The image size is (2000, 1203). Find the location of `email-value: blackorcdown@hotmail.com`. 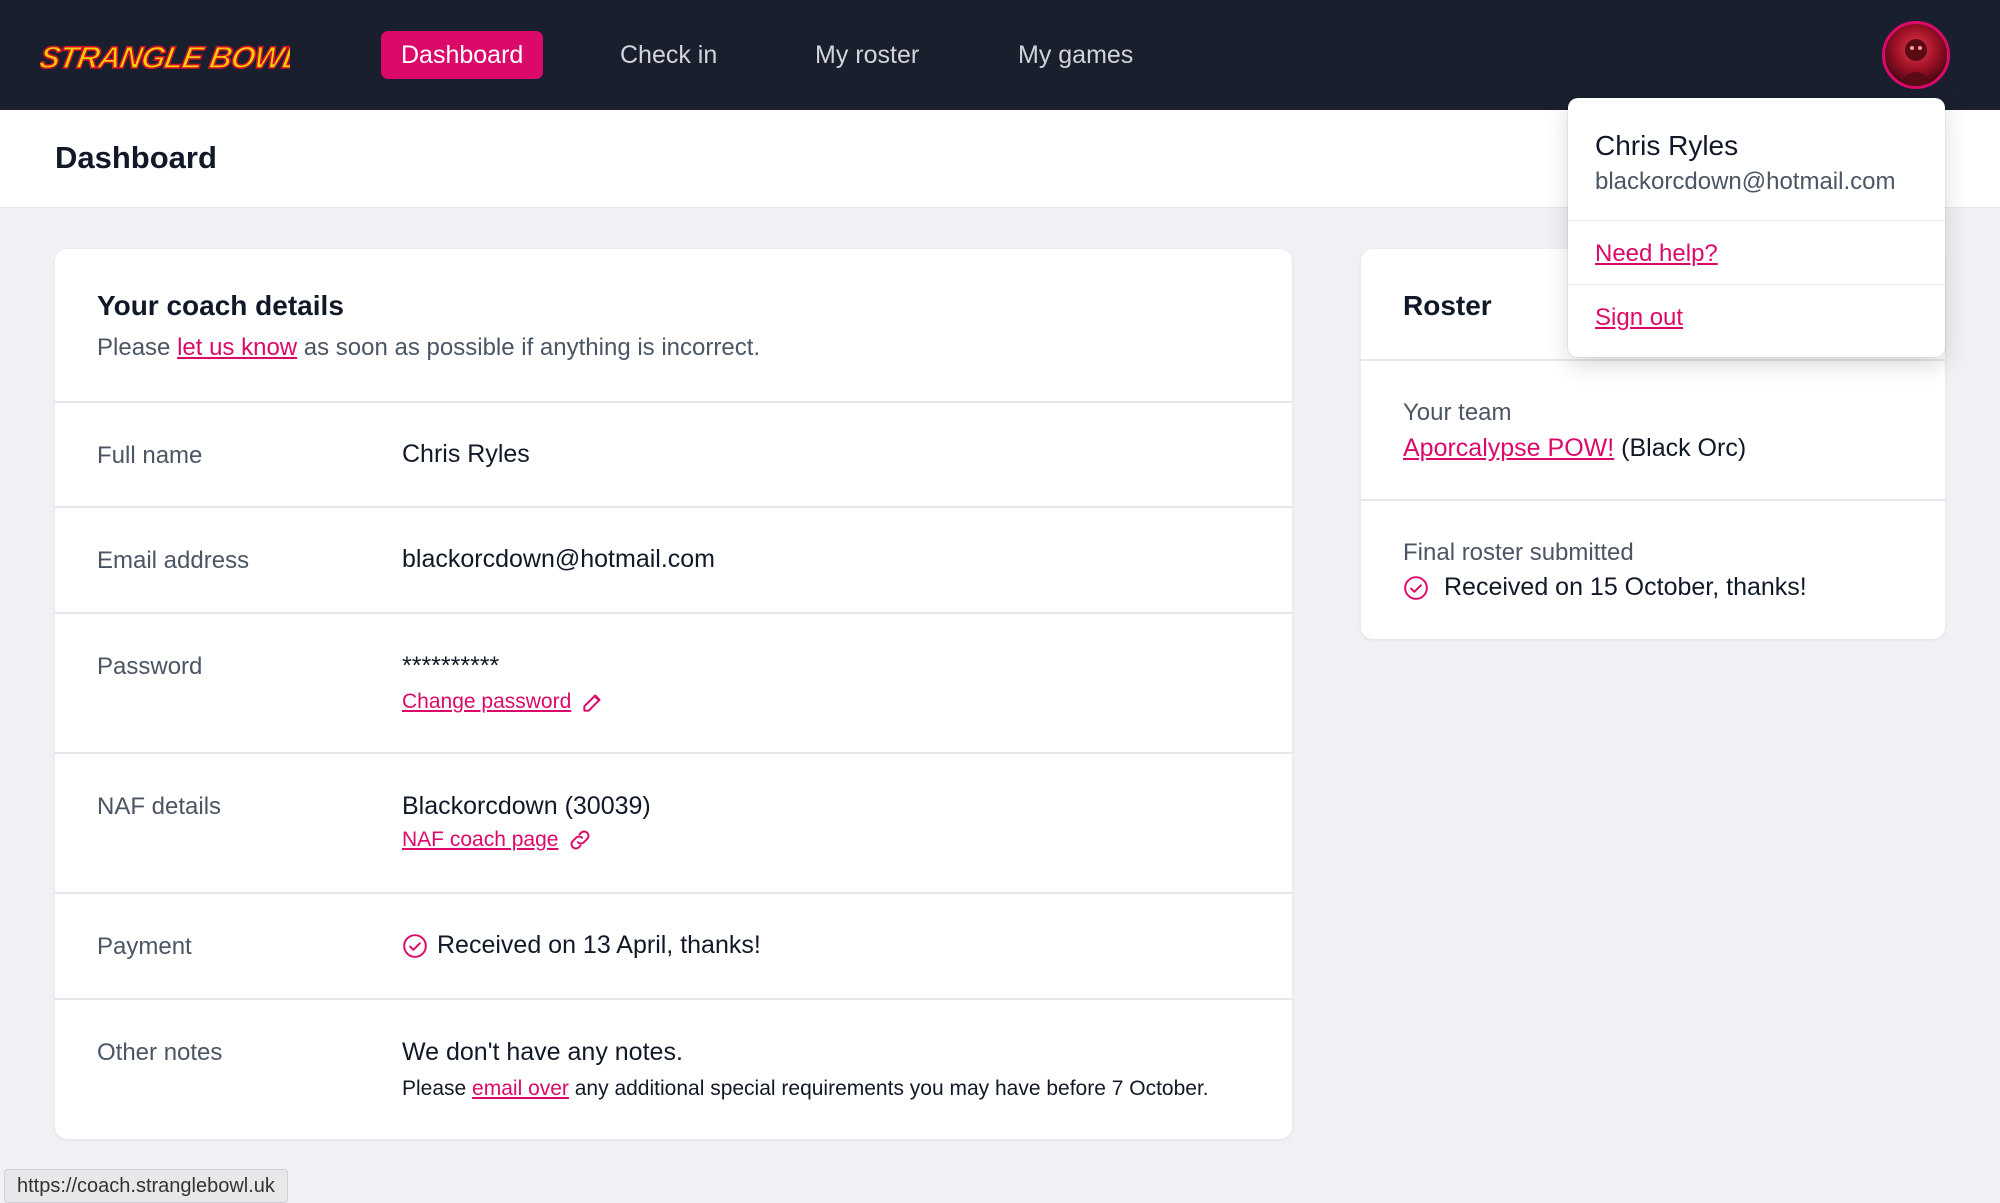

email-value: blackorcdown@hotmail.com is located at coordinates (559, 559).